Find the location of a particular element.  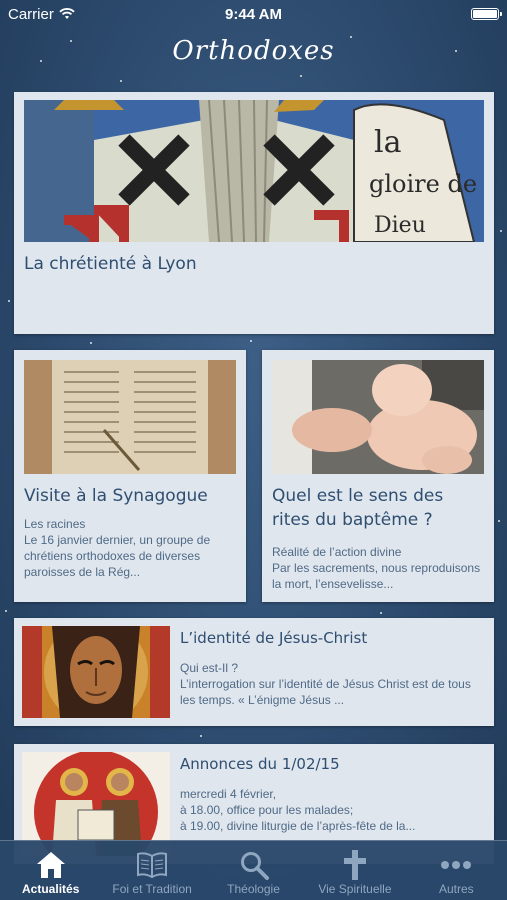

tab-autres: Autres is located at coordinates (456, 870).